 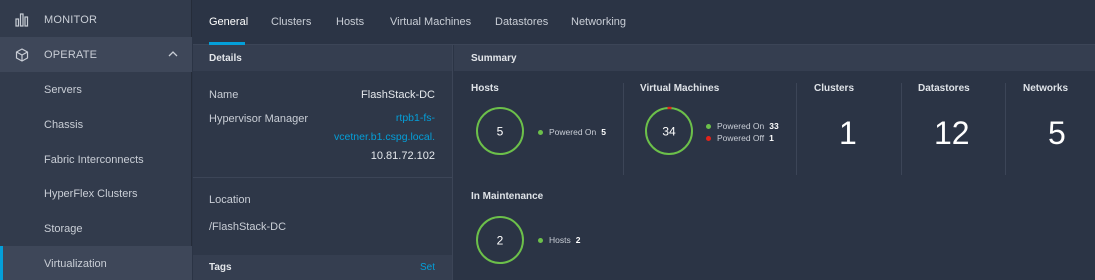 I want to click on tags-header: Tags Set, so click(x=322, y=267).